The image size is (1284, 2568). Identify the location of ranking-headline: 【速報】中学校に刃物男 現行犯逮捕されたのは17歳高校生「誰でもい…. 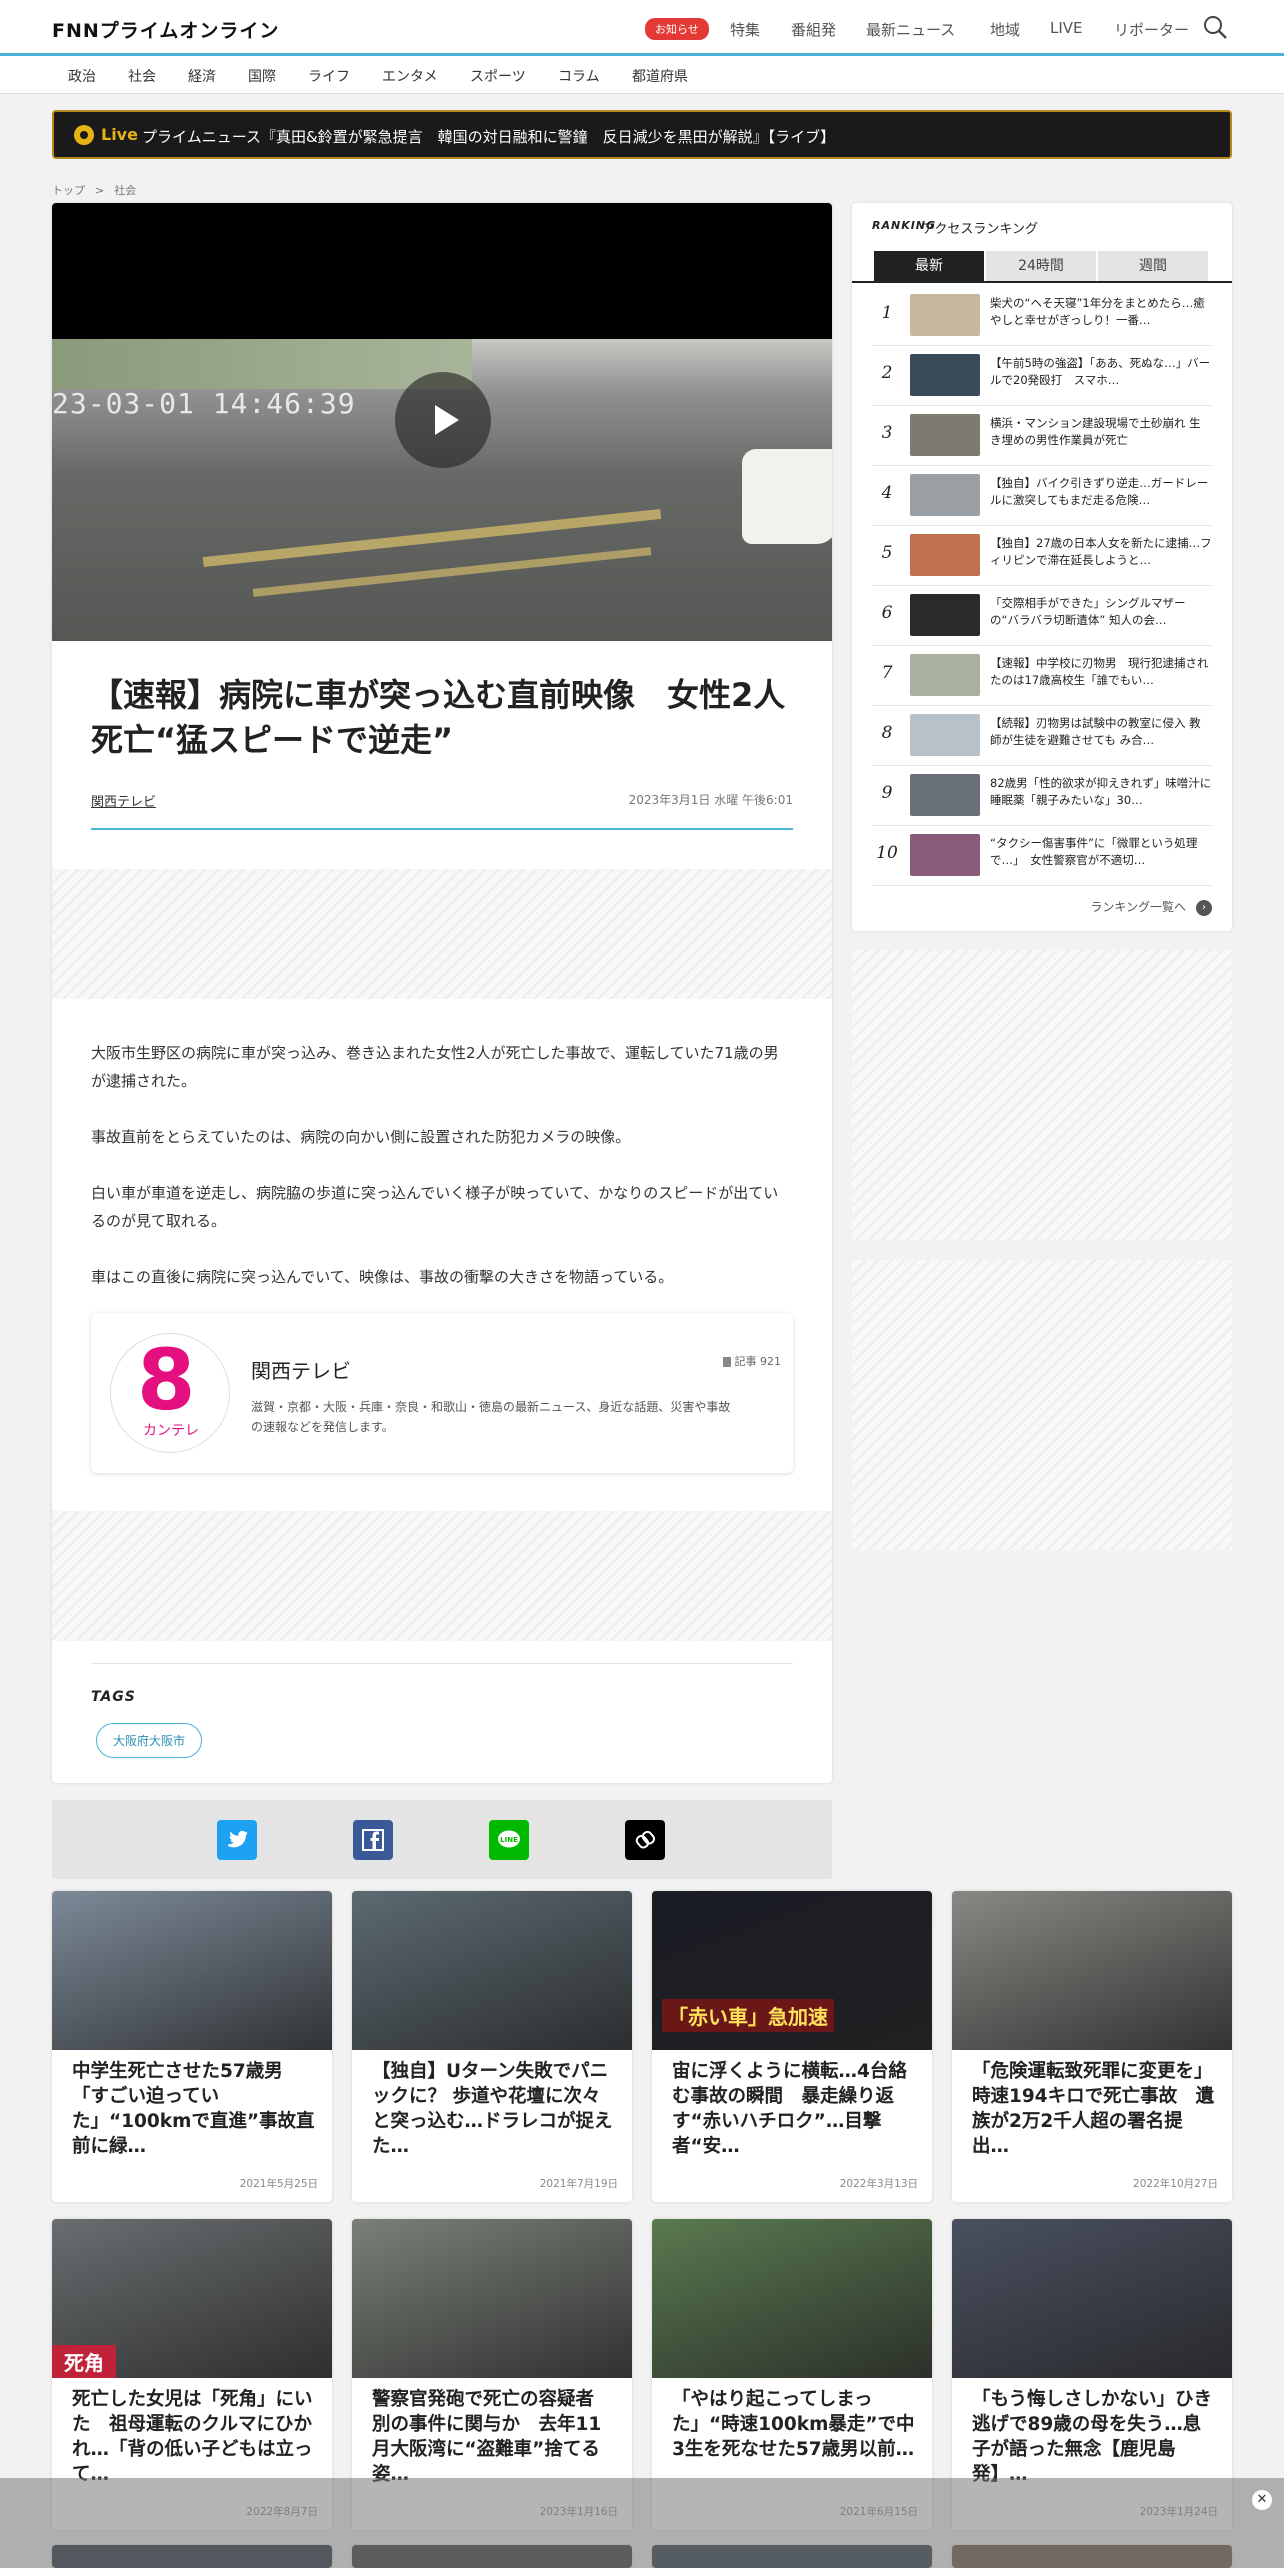
(1099, 671).